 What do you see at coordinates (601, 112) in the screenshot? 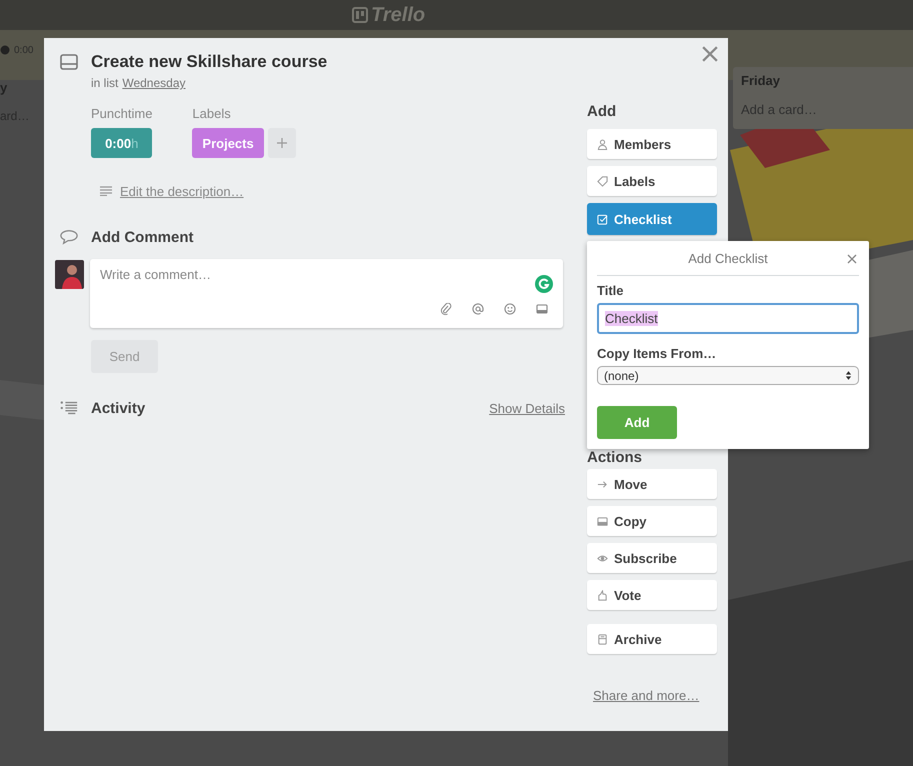
I see `add-heading: Add` at bounding box center [601, 112].